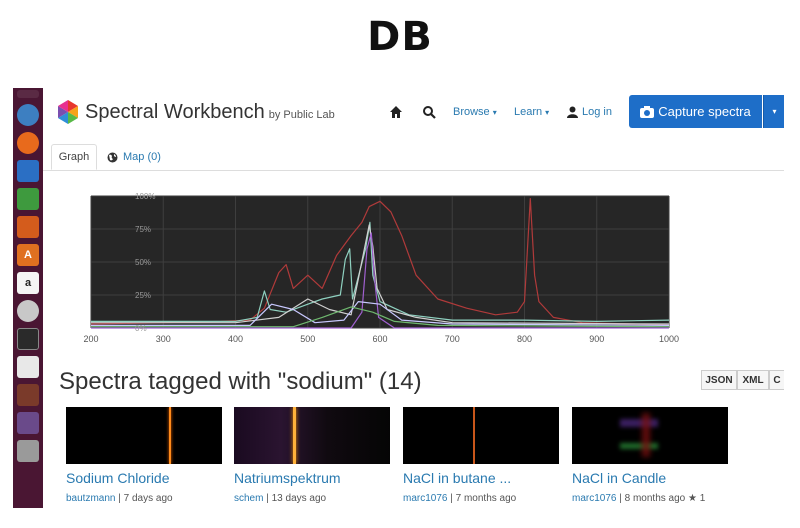  I want to click on login-link: Log in, so click(597, 112).